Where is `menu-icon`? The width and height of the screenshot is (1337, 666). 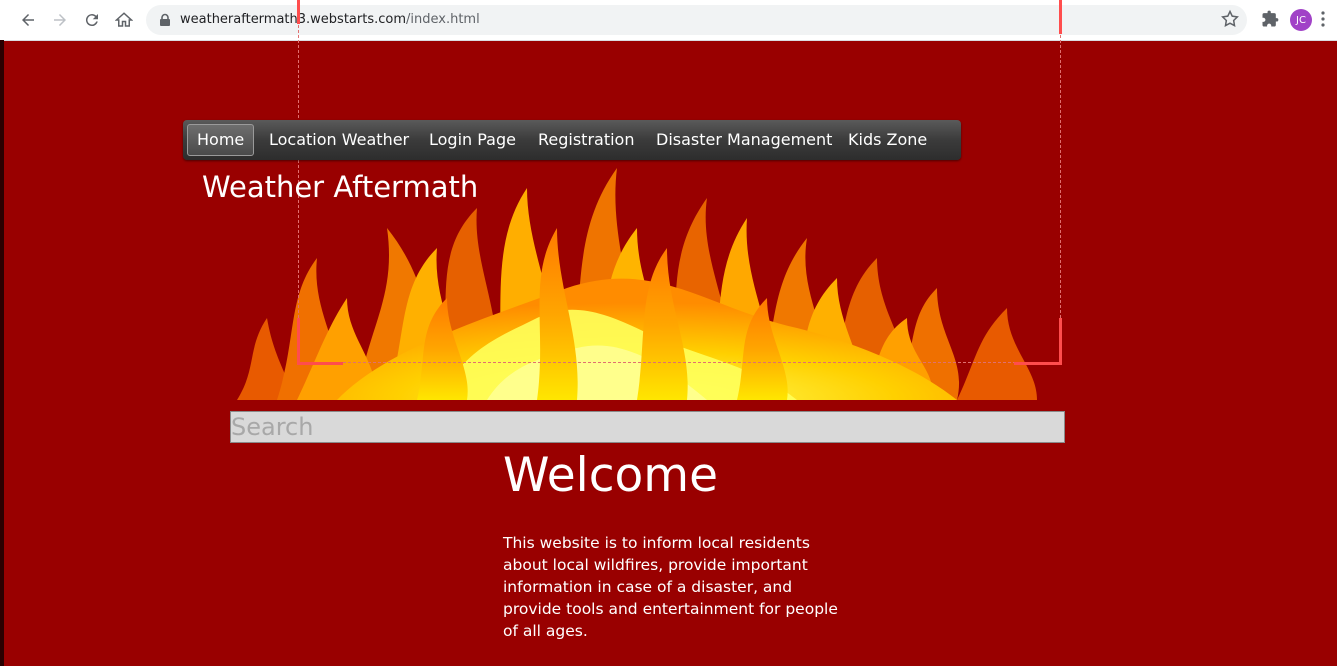
menu-icon is located at coordinates (1323, 19).